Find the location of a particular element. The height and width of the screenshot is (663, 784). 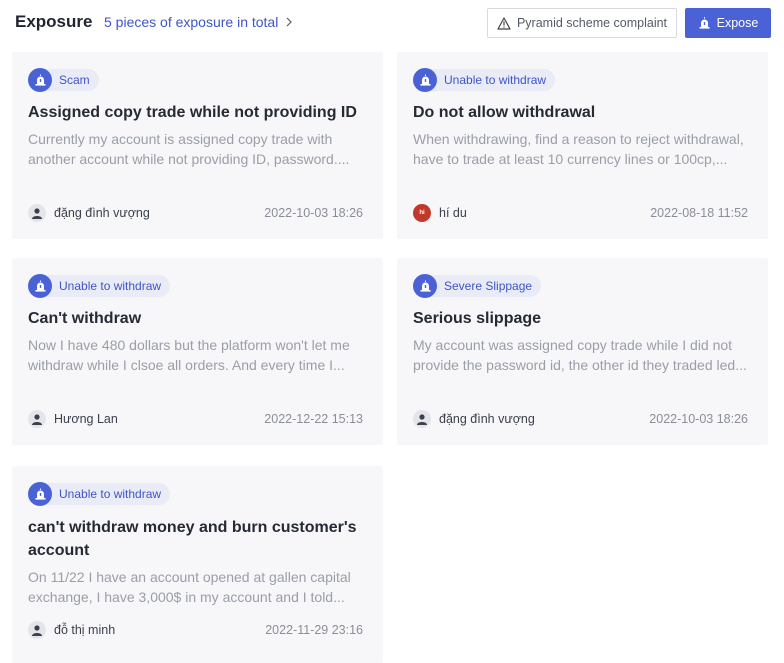

post-date: 2022-12-22 15:13 is located at coordinates (313, 419).